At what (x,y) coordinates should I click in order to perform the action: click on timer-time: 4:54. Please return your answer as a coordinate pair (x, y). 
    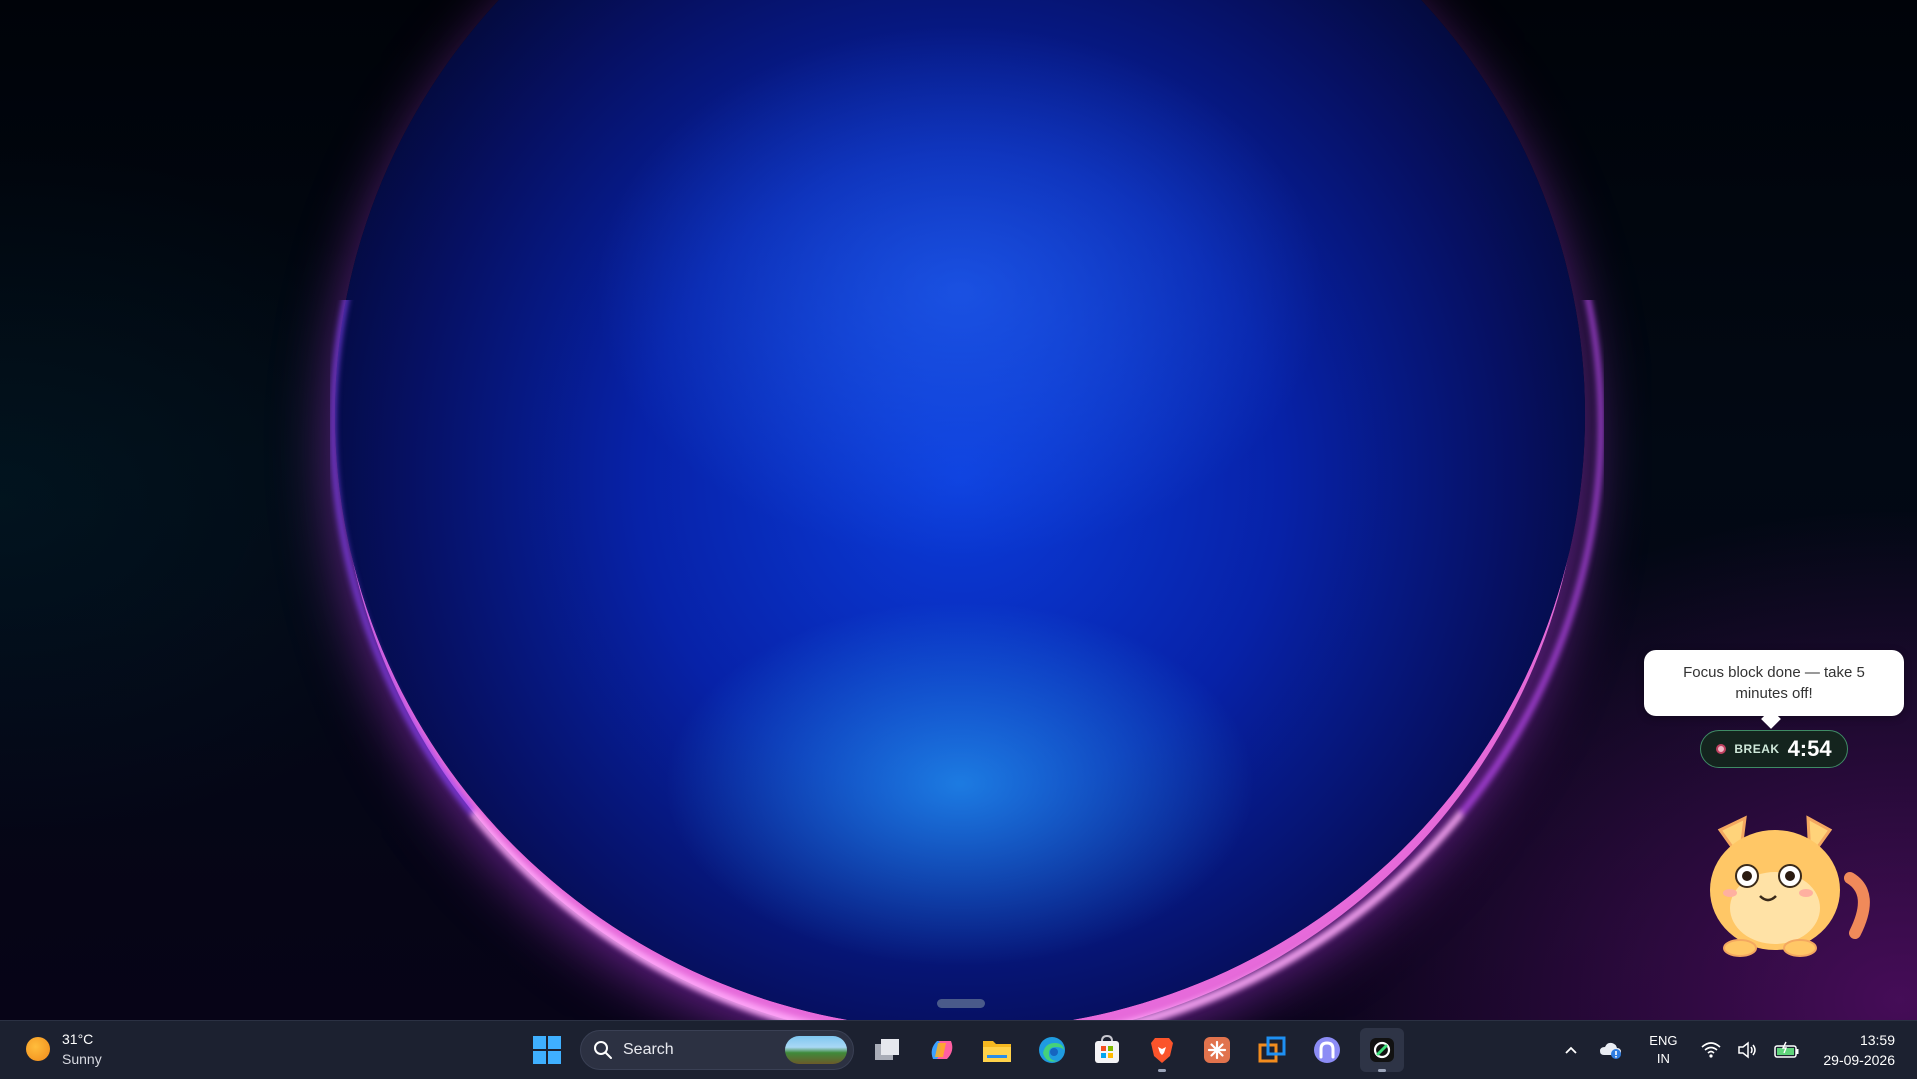
    Looking at the image, I should click on (1809, 748).